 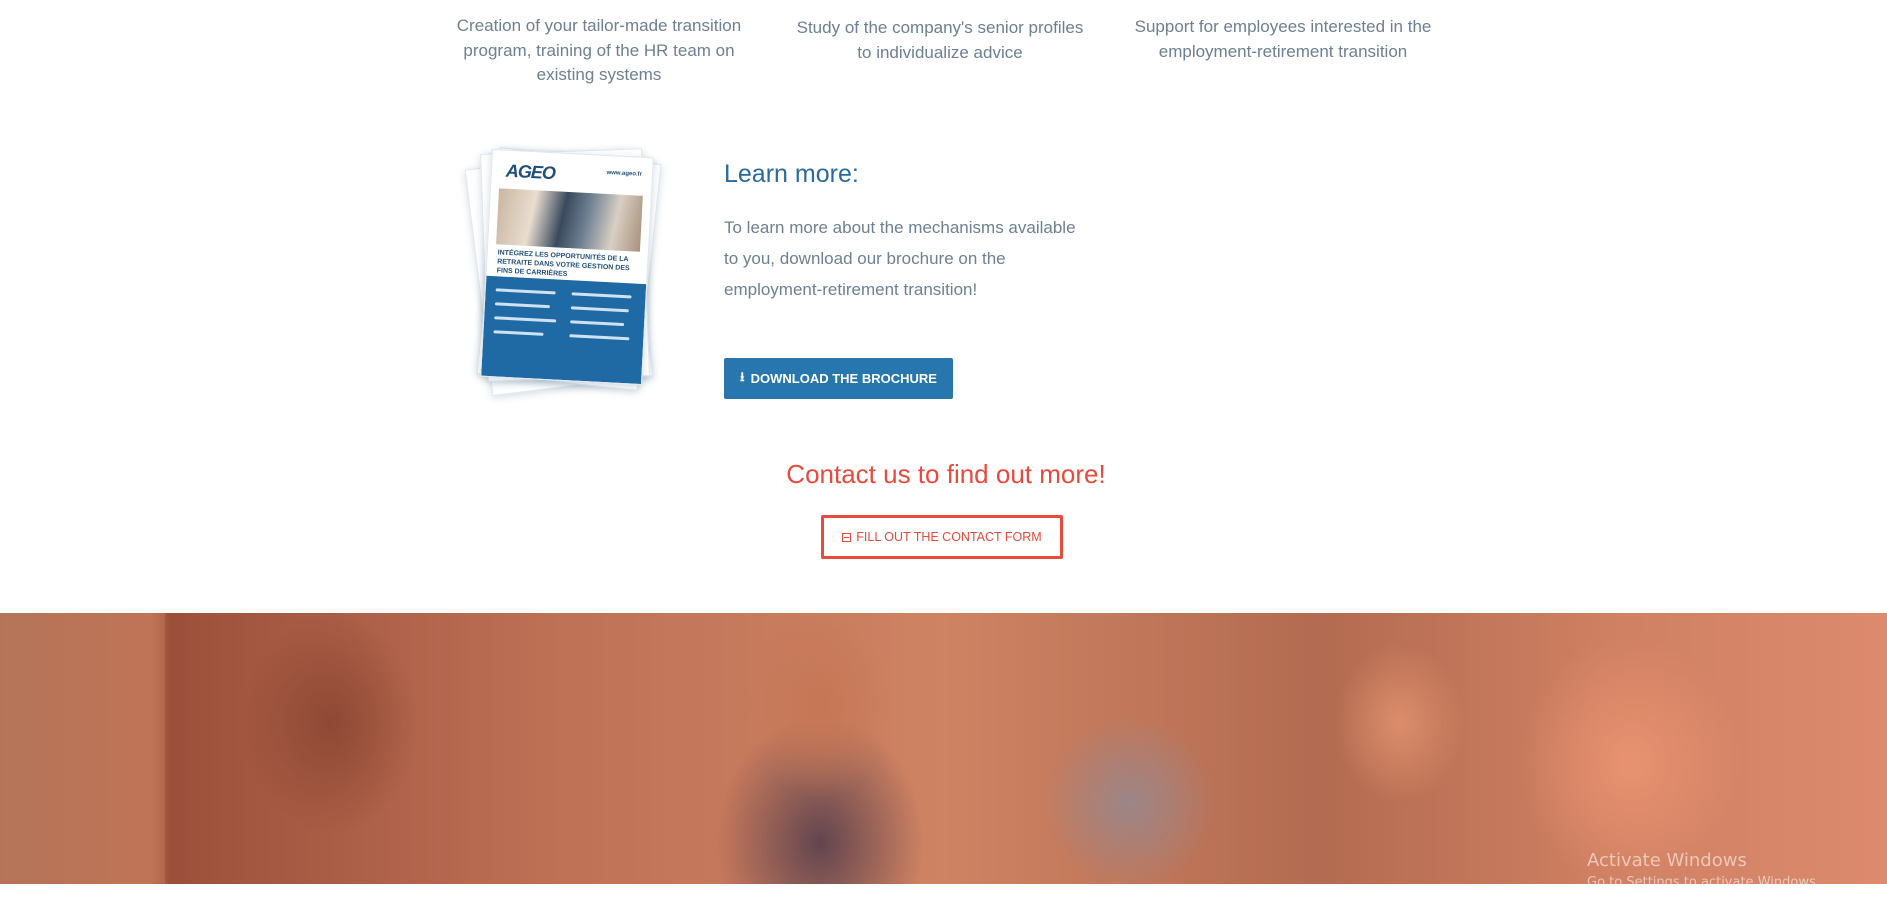 What do you see at coordinates (1667, 860) in the screenshot?
I see `watermark-line1: Activate Windows` at bounding box center [1667, 860].